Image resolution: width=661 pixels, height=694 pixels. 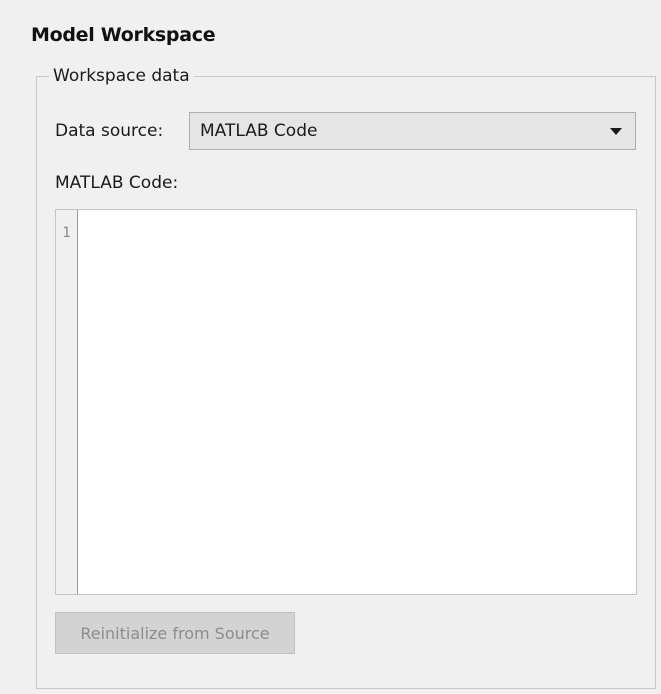 I want to click on data-source-dropdown: MATLAB Code, so click(x=412, y=131).